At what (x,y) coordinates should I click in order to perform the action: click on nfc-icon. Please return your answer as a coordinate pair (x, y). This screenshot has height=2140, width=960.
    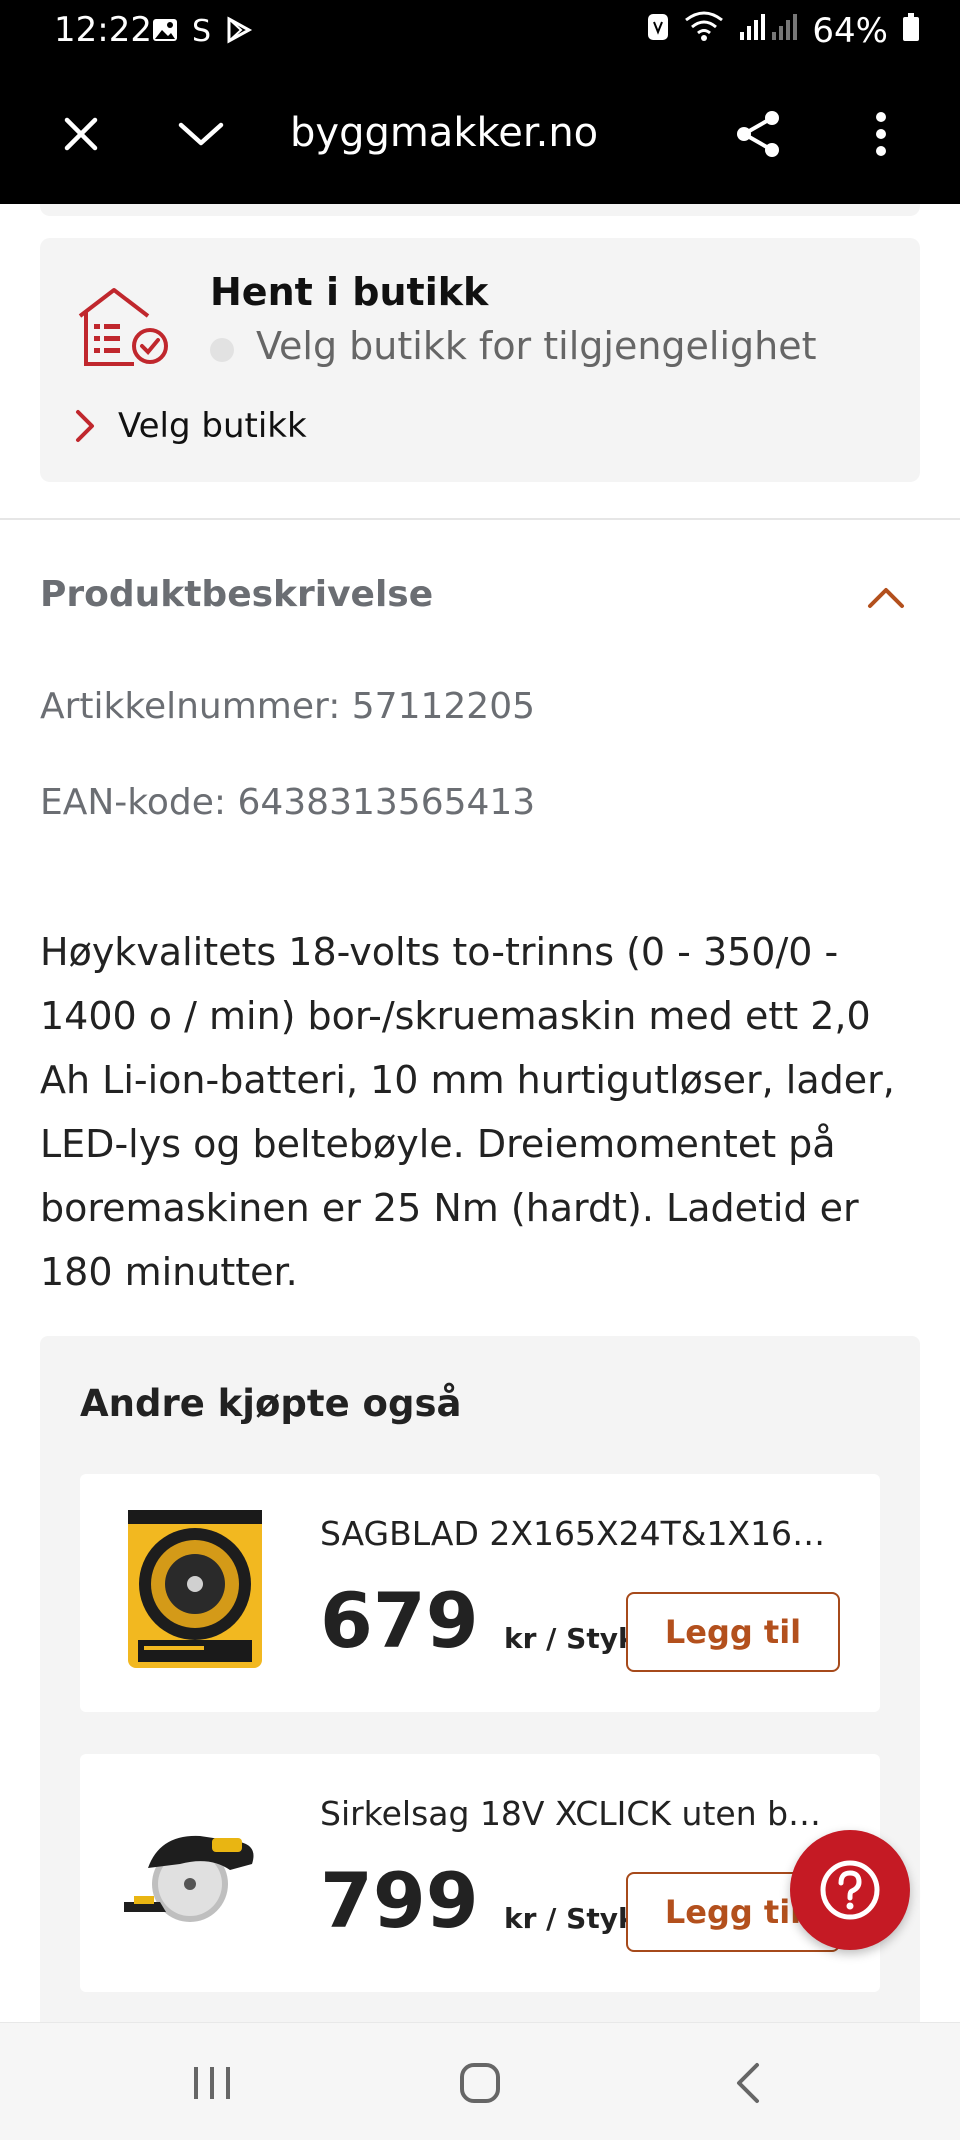
    Looking at the image, I should click on (658, 31).